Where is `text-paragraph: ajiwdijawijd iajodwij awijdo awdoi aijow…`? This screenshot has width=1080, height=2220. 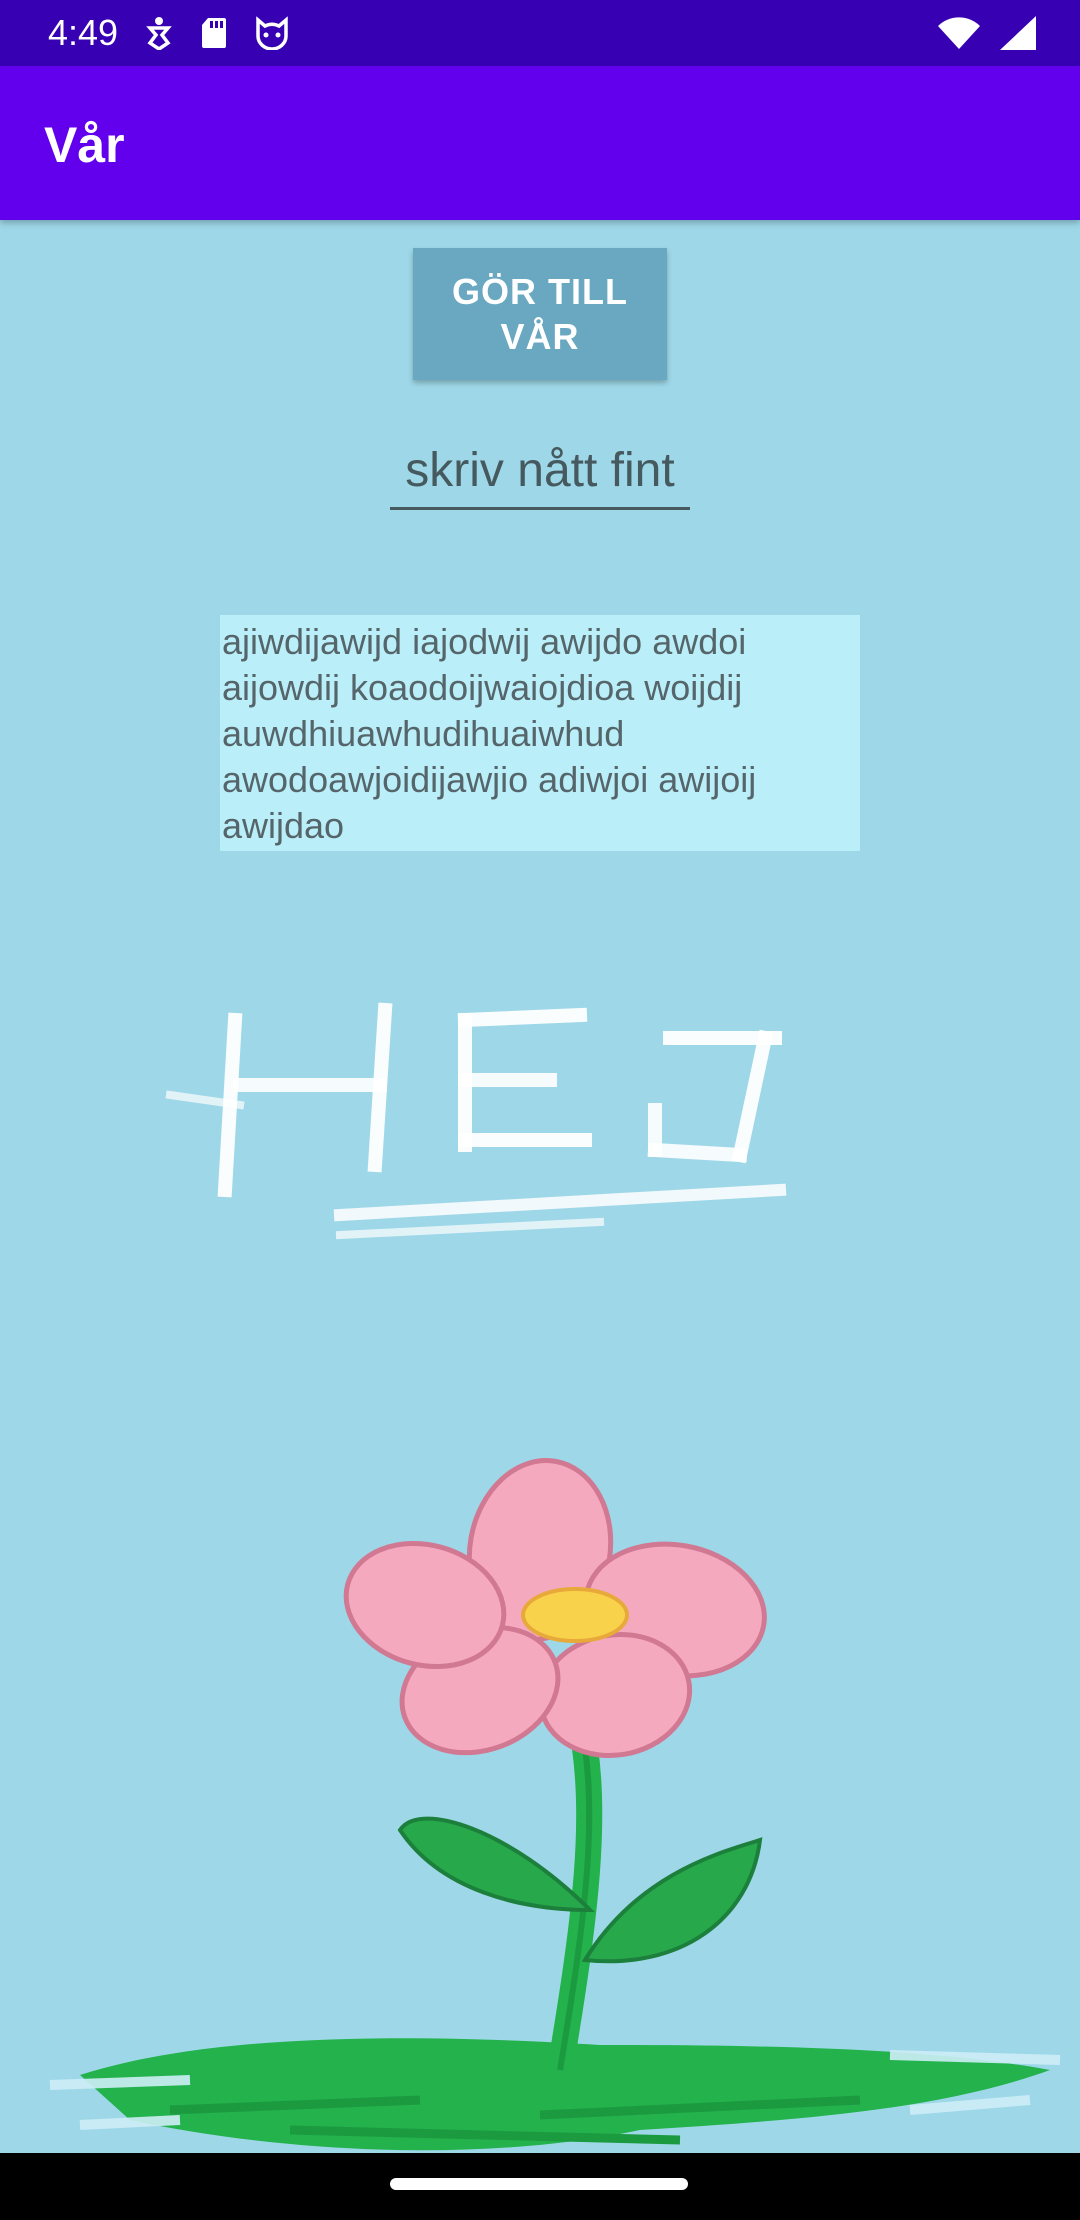
text-paragraph: ajiwdijawijd iajodwij awijdo awdoi aijow… is located at coordinates (540, 733).